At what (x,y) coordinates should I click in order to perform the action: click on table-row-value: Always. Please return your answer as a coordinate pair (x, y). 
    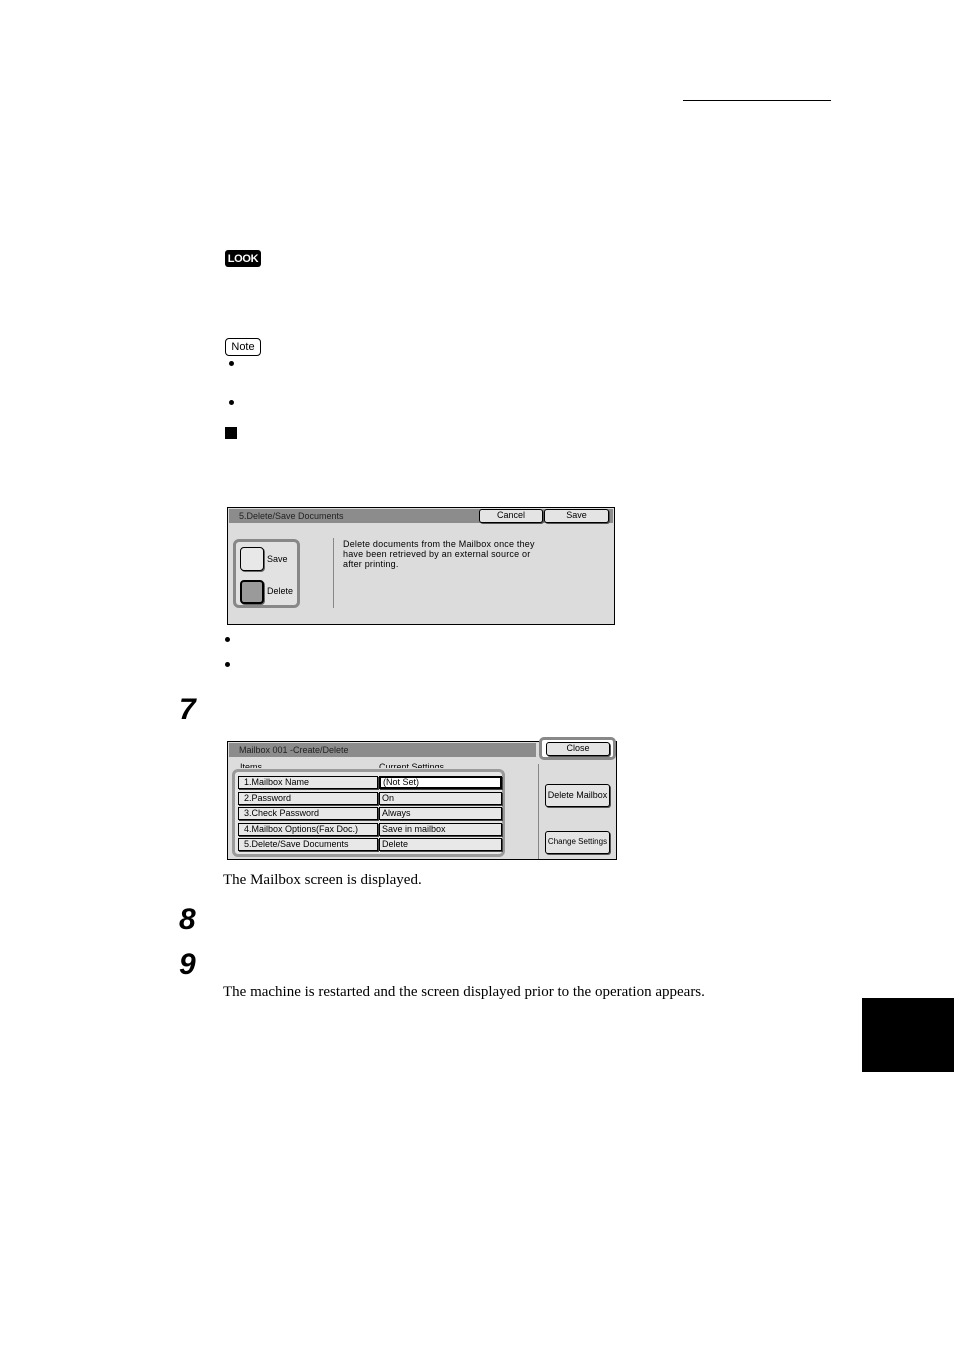
    Looking at the image, I should click on (440, 813).